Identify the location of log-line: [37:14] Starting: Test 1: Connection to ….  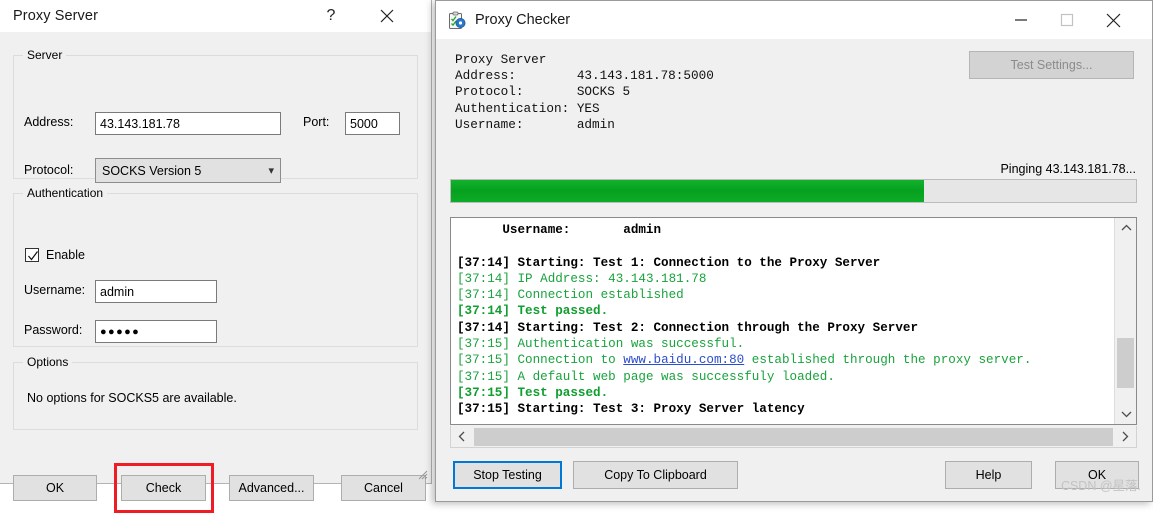
(785, 263).